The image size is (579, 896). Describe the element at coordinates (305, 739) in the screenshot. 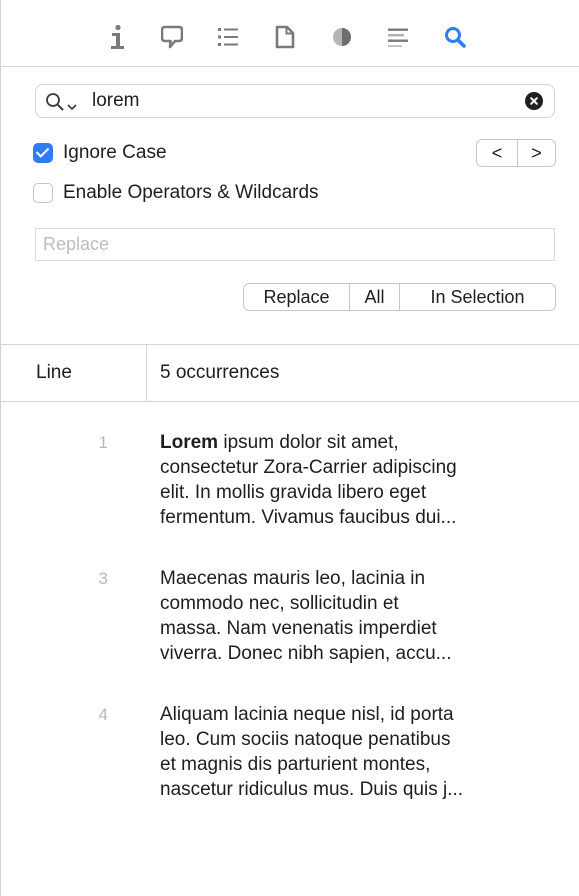

I see `result-text-line: leo. Cum sociis natoque penatibus` at that location.